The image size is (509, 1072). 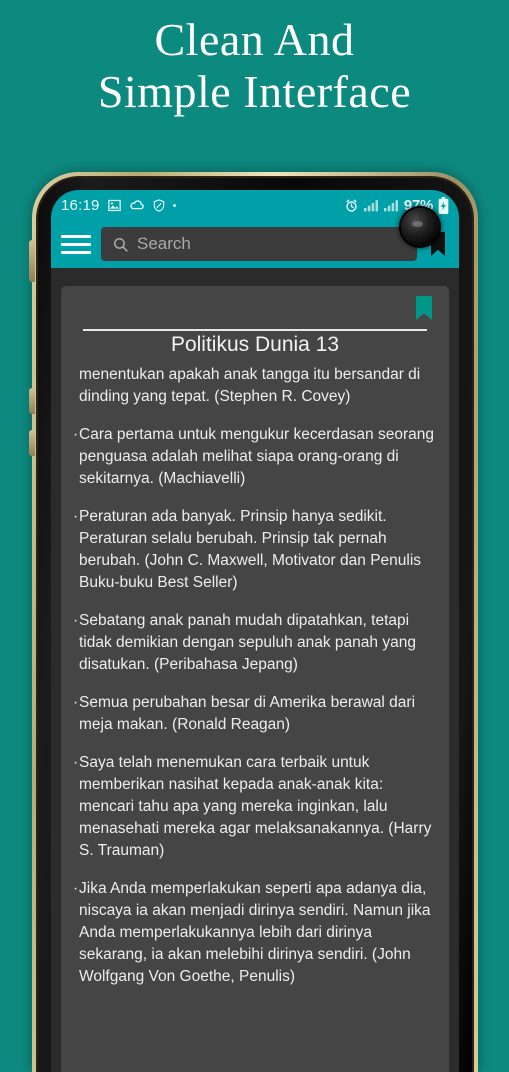 What do you see at coordinates (174, 205) in the screenshot?
I see `dot-icon` at bounding box center [174, 205].